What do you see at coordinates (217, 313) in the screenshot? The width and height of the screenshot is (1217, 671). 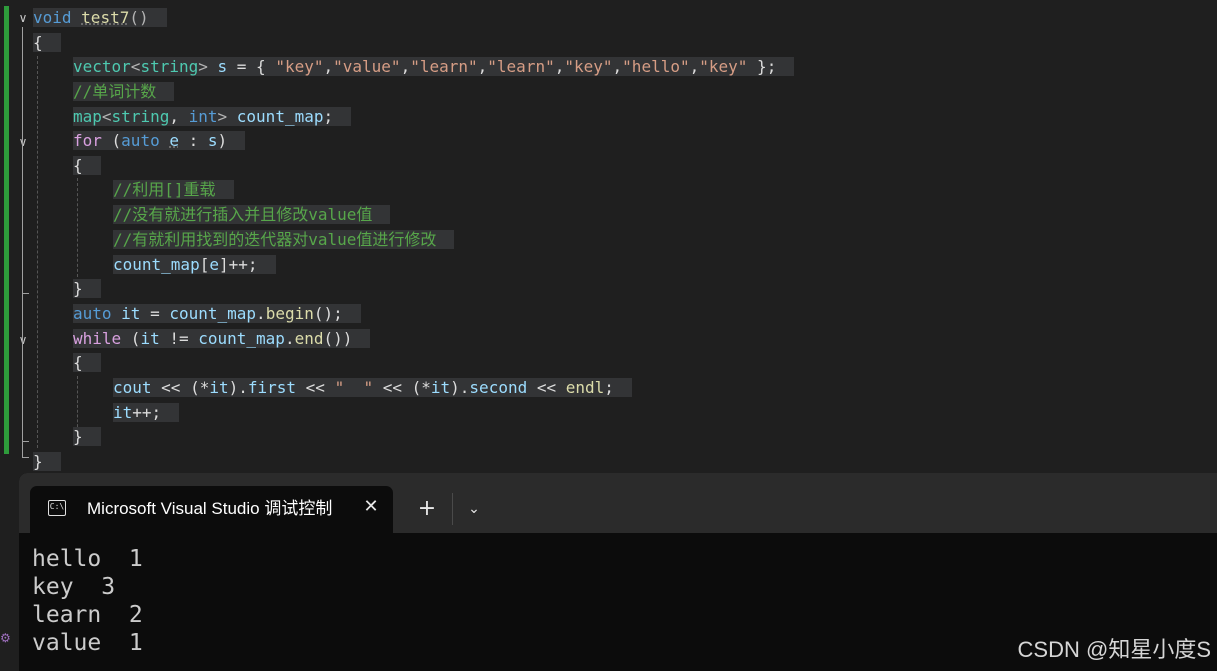 I see `selected-code: auto it = count_map.begin();` at bounding box center [217, 313].